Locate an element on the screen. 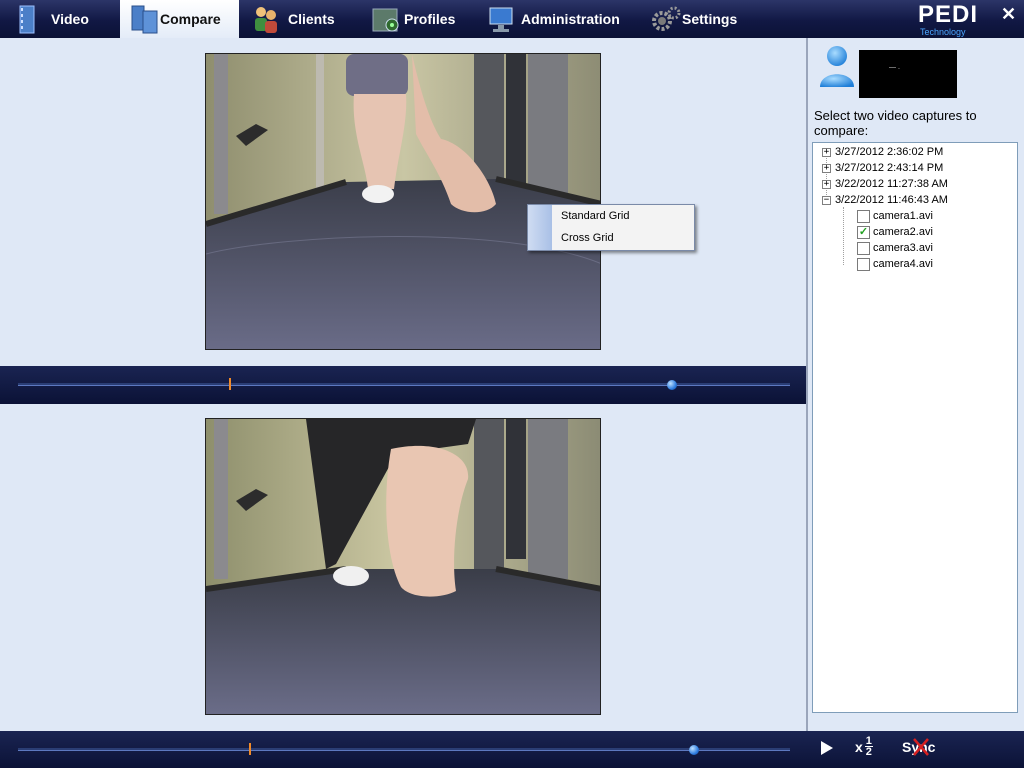 This screenshot has width=1024, height=768. checkbox-camera1 is located at coordinates (863, 216).